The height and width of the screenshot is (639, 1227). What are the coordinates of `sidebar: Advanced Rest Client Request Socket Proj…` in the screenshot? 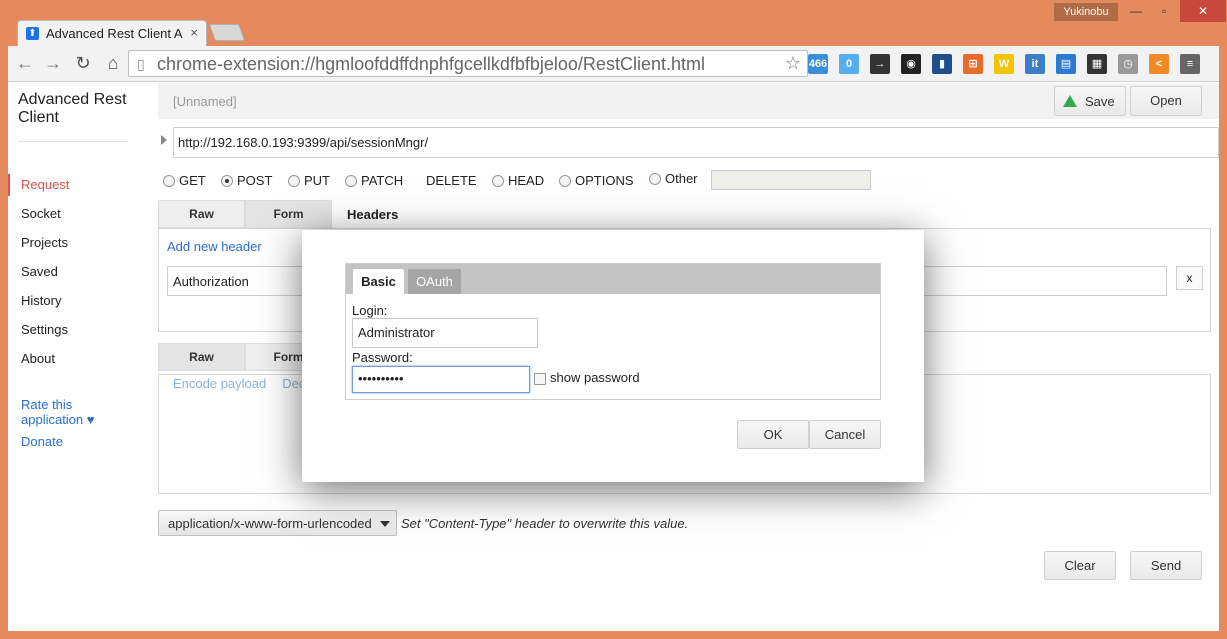 It's located at (83, 356).